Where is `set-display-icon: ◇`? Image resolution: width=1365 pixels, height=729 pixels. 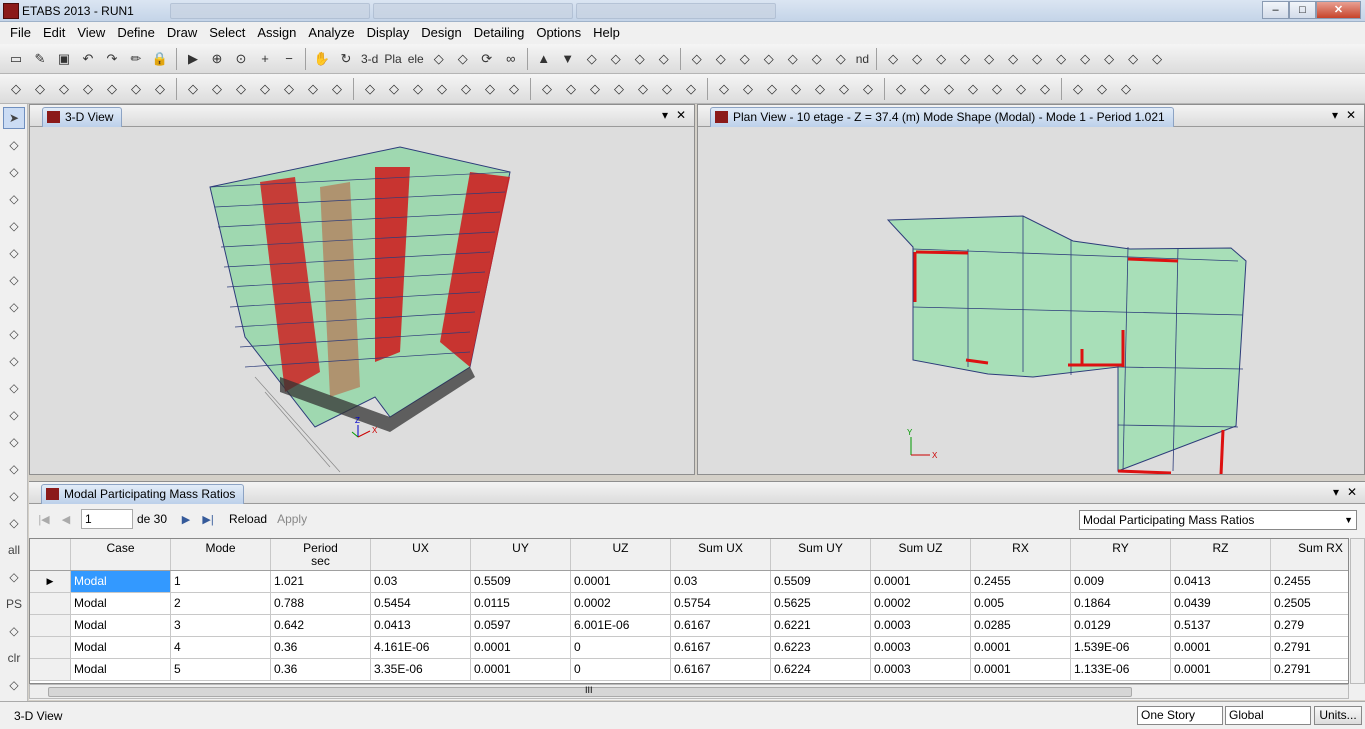 set-display-icon: ◇ is located at coordinates (616, 59).